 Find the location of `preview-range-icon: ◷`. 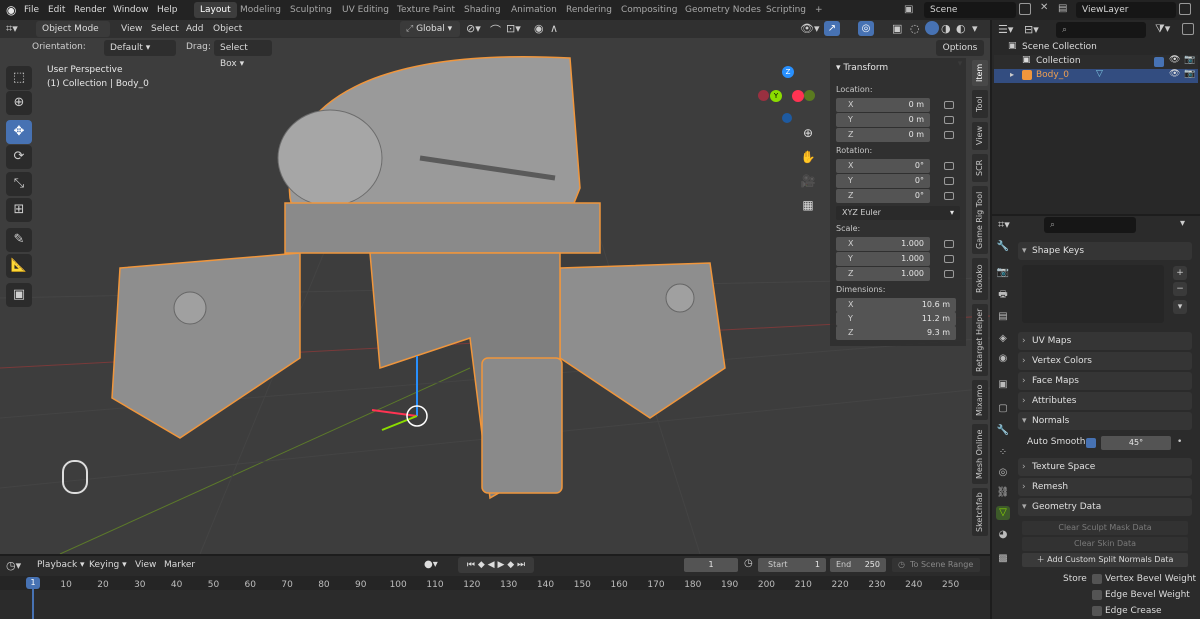

preview-range-icon: ◷ is located at coordinates (748, 563).